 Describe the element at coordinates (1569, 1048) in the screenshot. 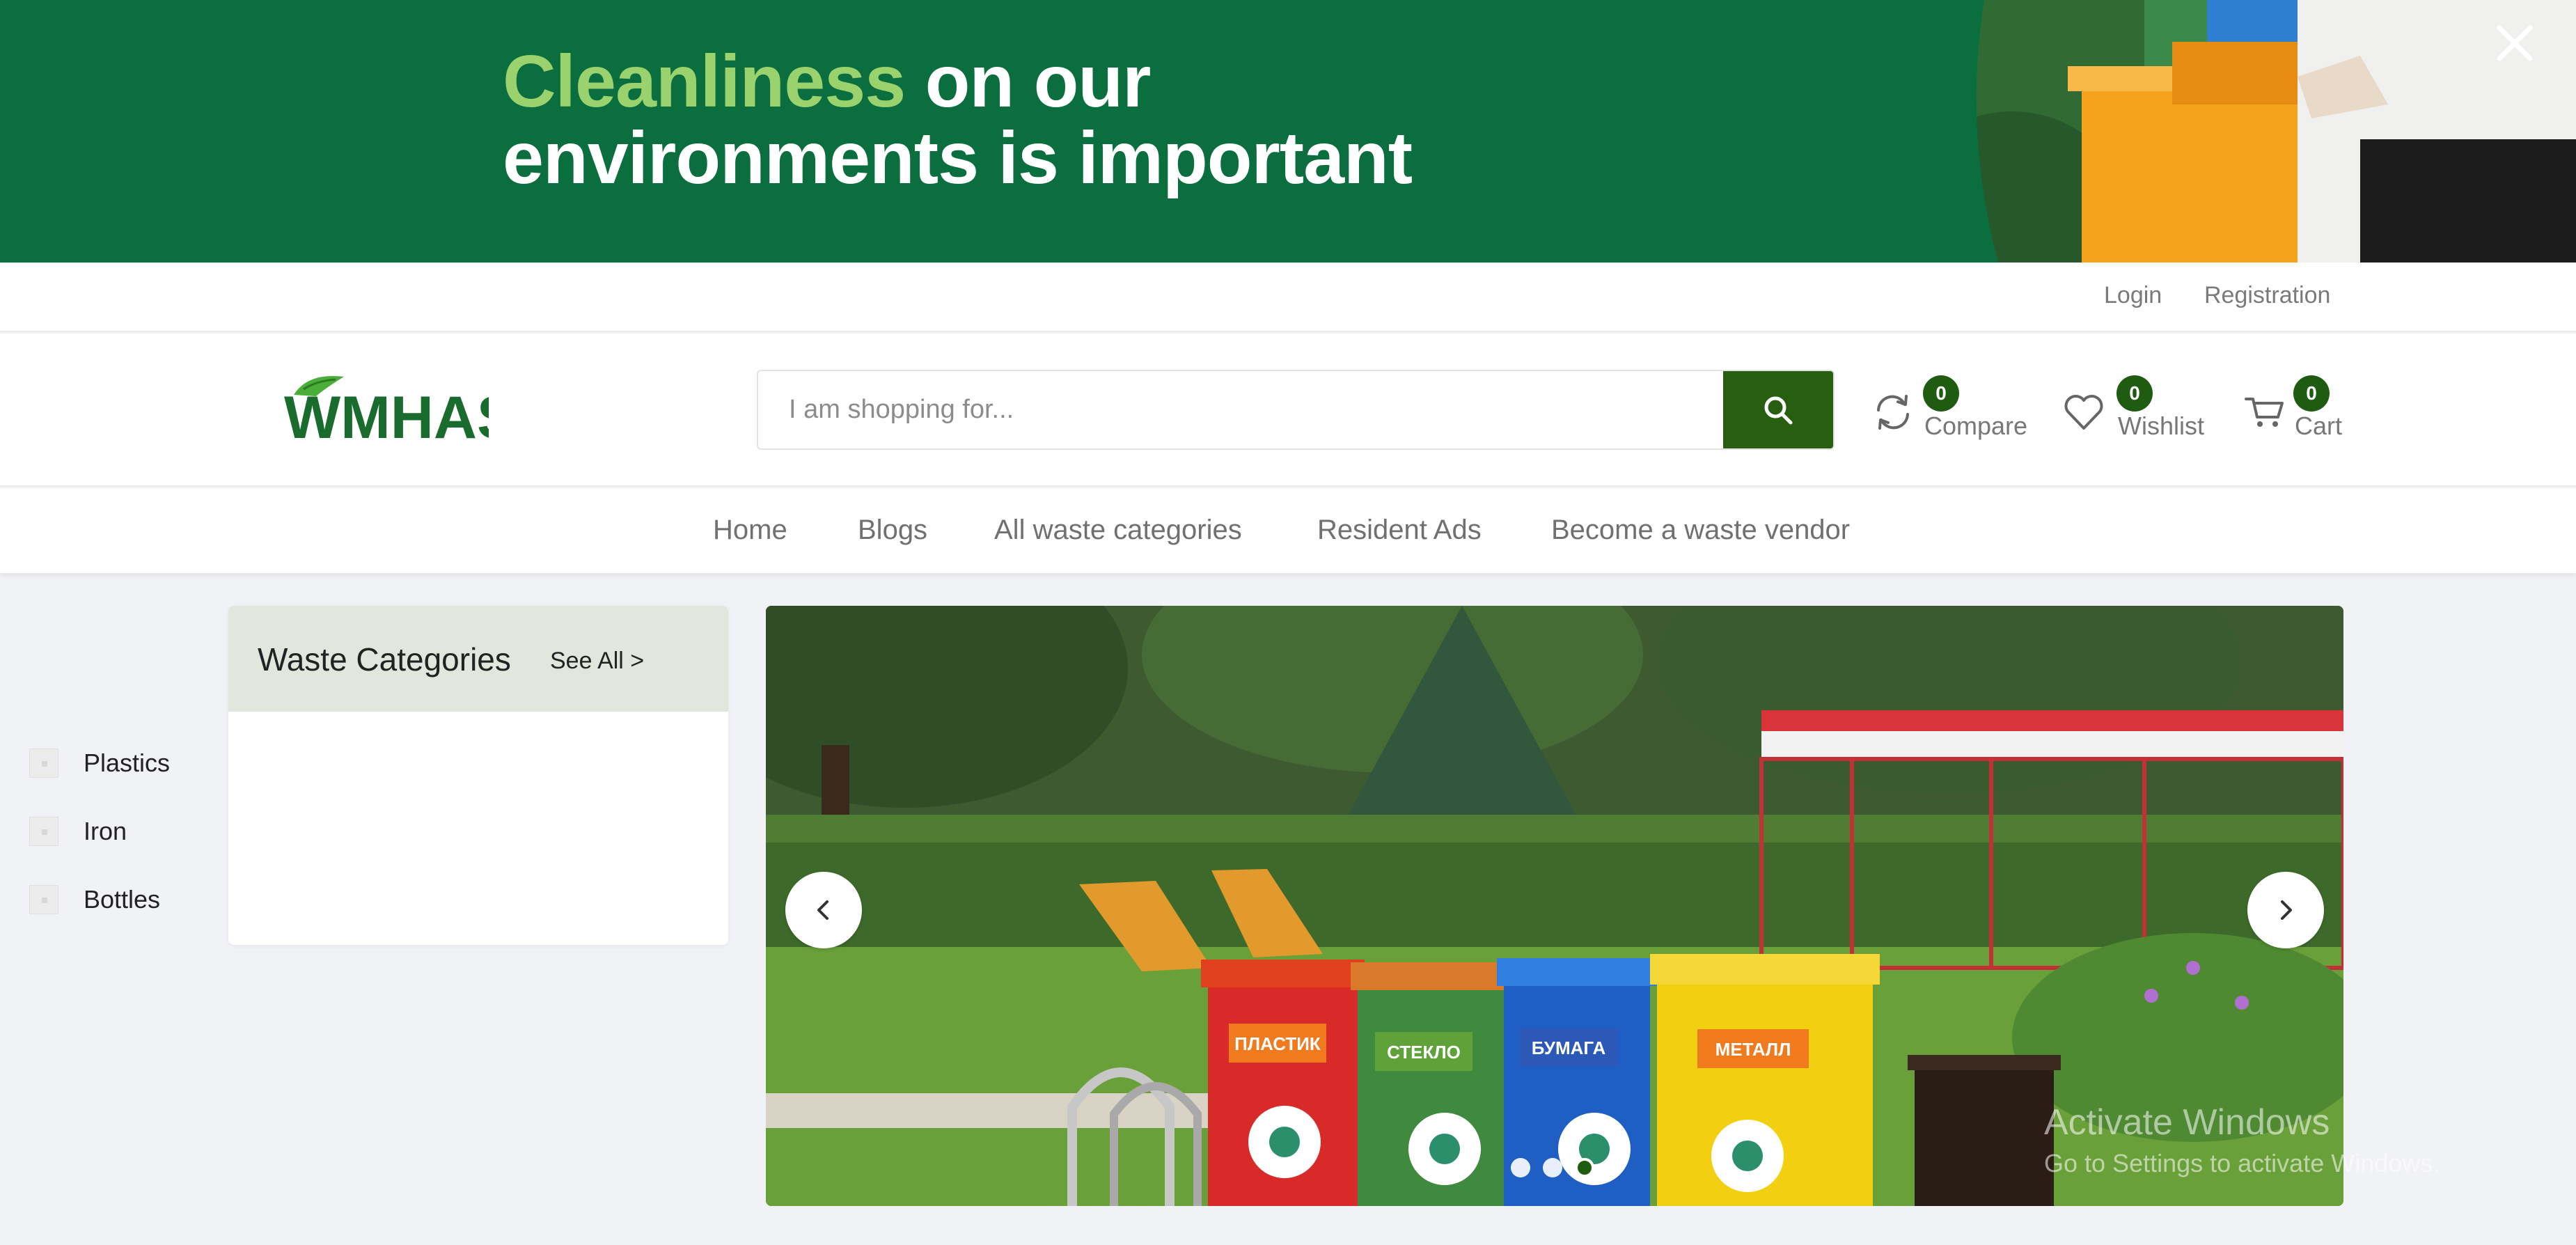

I see `bin-label-2: БУМАГА` at that location.